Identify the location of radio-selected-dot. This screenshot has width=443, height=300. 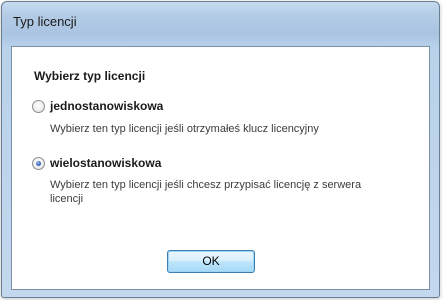
(38, 163).